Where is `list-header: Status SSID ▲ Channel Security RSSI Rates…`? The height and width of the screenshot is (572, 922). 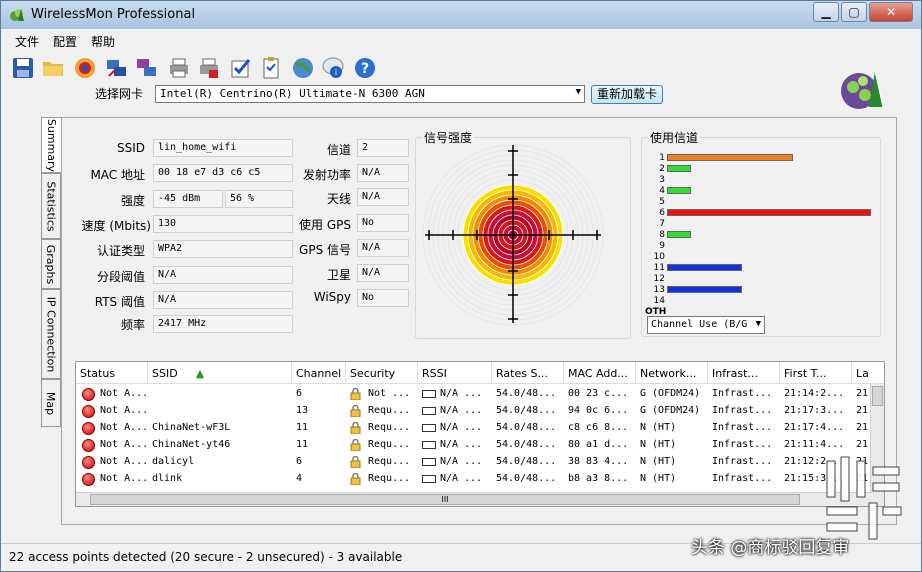
list-header: Status SSID ▲ Channel Security RSSI Rates… is located at coordinates (480, 373).